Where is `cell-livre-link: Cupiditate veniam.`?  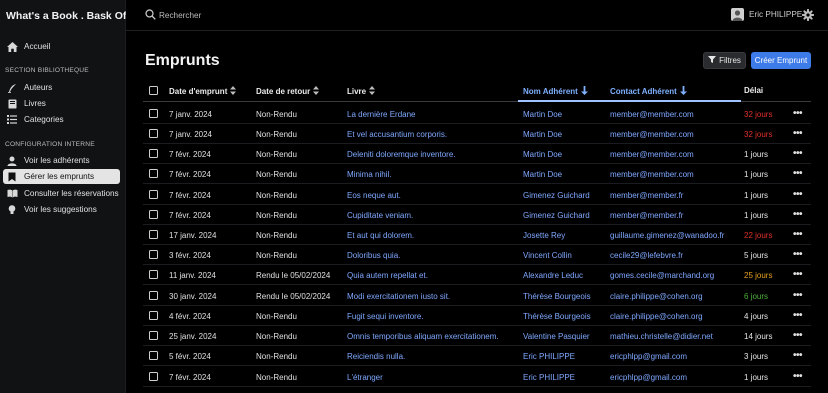
cell-livre-link: Cupiditate veniam. is located at coordinates (380, 215).